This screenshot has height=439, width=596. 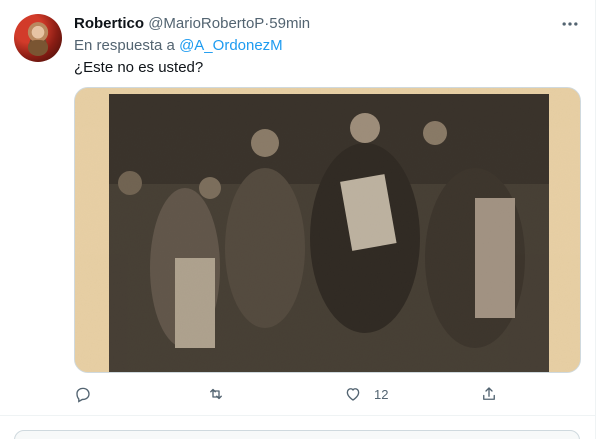 I want to click on like-count: 12, so click(x=381, y=394).